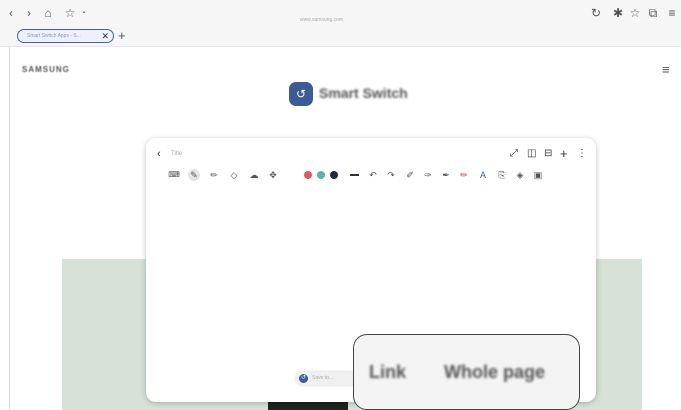  What do you see at coordinates (564, 153) in the screenshot?
I see `add-icon: +` at bounding box center [564, 153].